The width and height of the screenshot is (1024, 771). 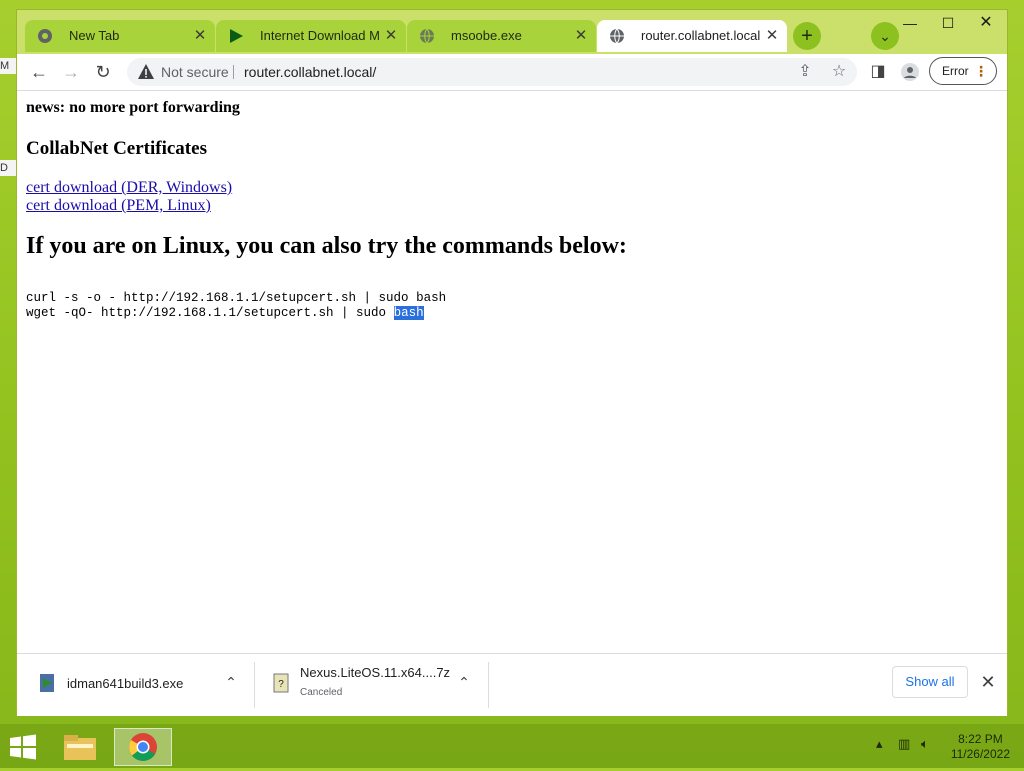 I want to click on selected-text: bash, so click(x=408, y=313).